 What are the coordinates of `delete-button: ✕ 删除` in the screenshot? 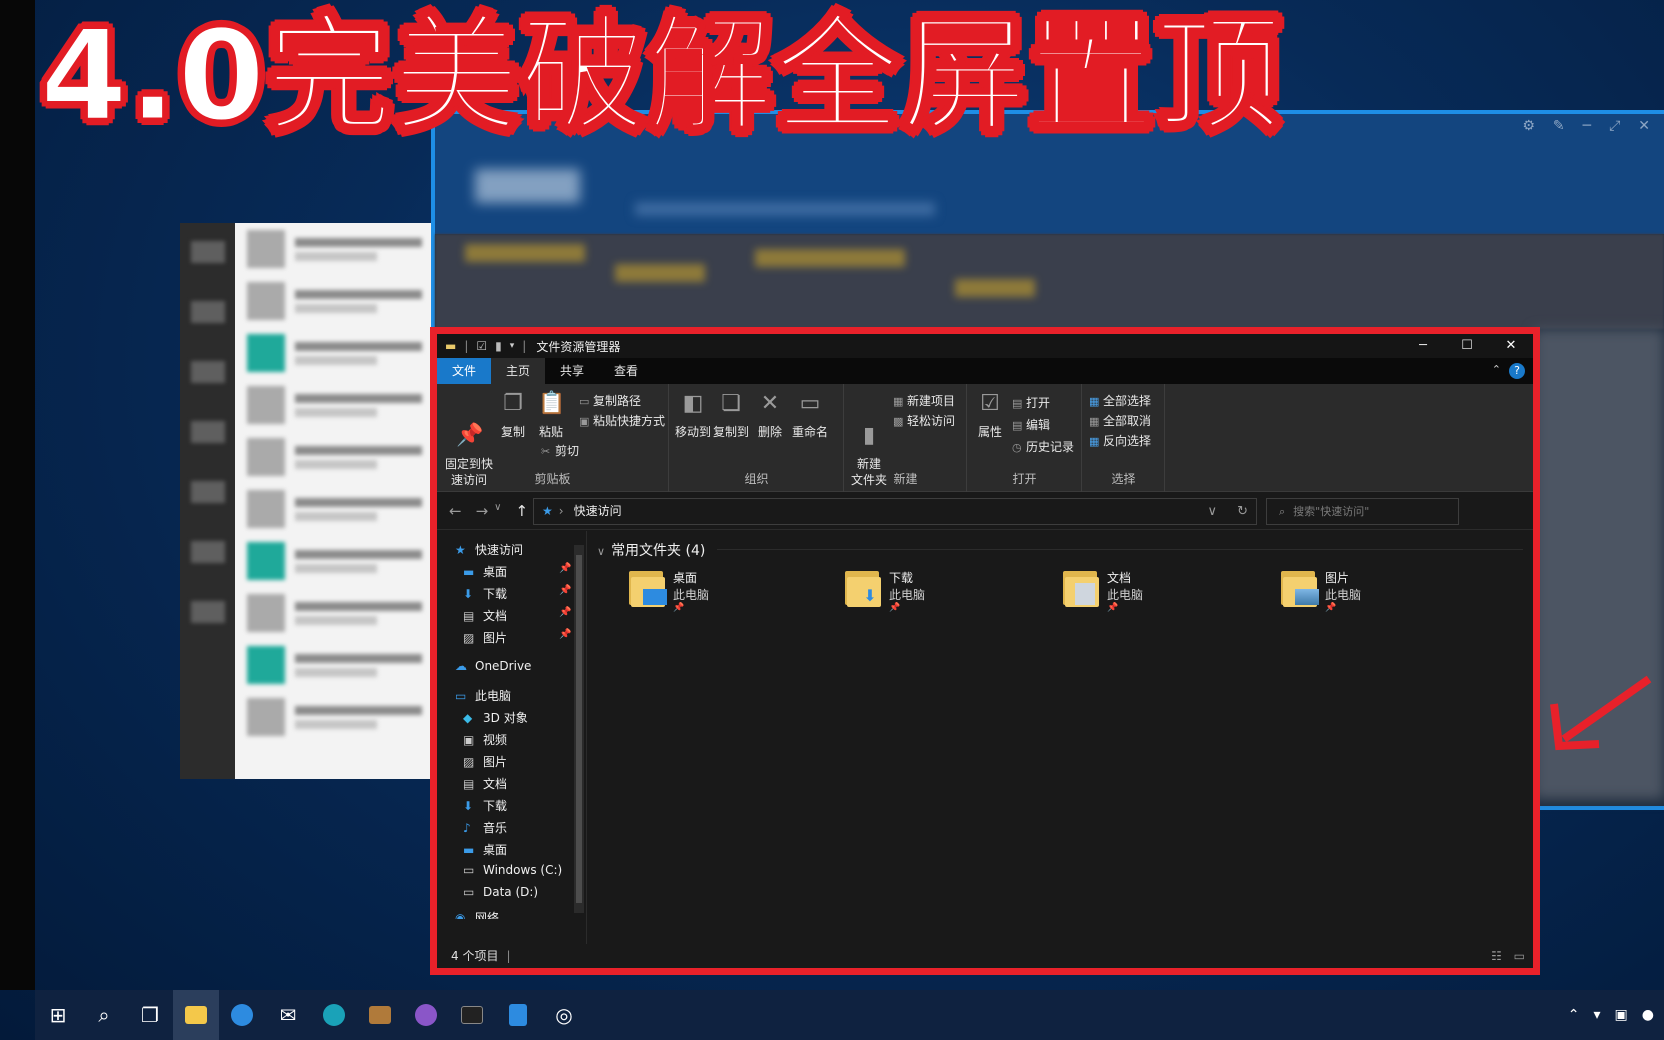 It's located at (770, 415).